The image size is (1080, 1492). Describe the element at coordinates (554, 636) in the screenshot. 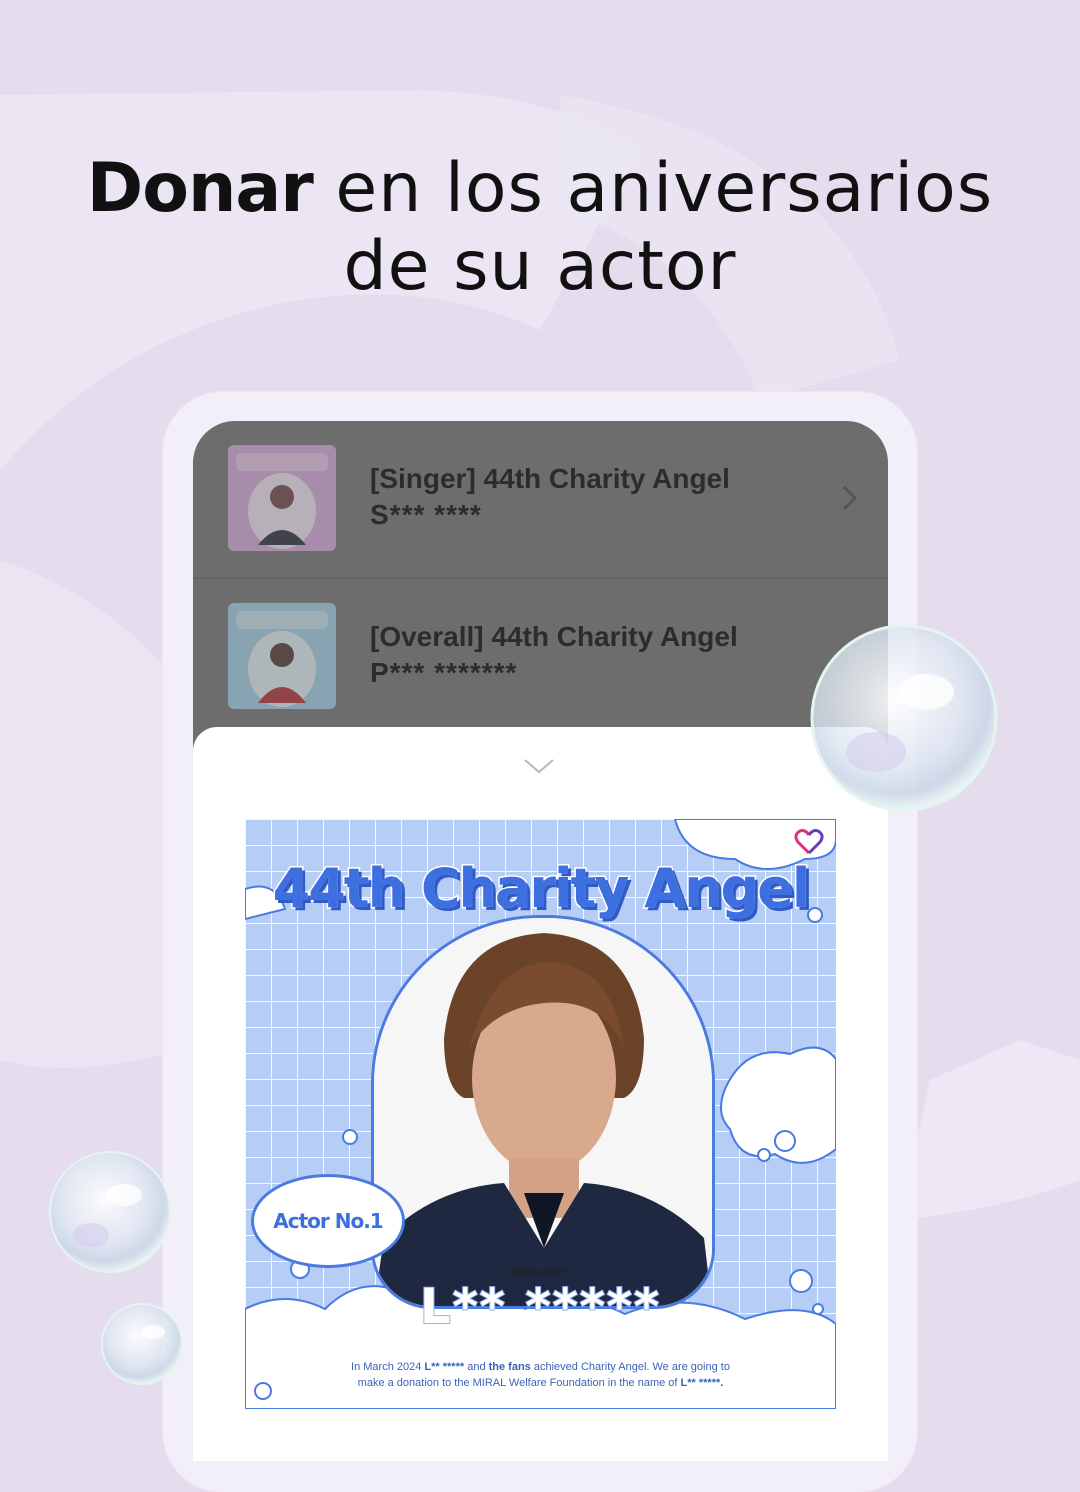

I see `list-item-title: [Overall] 44th Charity Angel` at that location.